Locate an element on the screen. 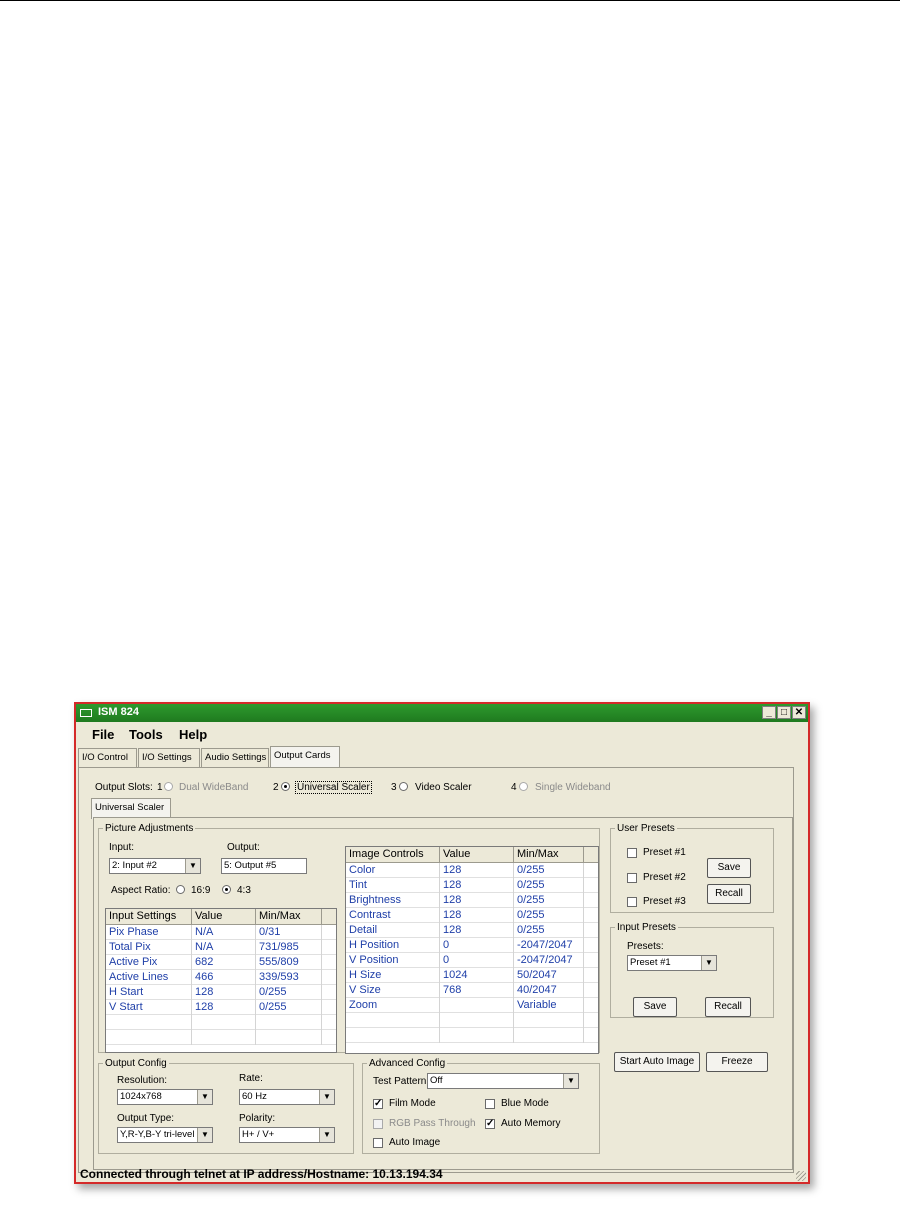 Image resolution: width=900 pixels, height=1210 pixels. aspect-16-9-radio is located at coordinates (180, 890).